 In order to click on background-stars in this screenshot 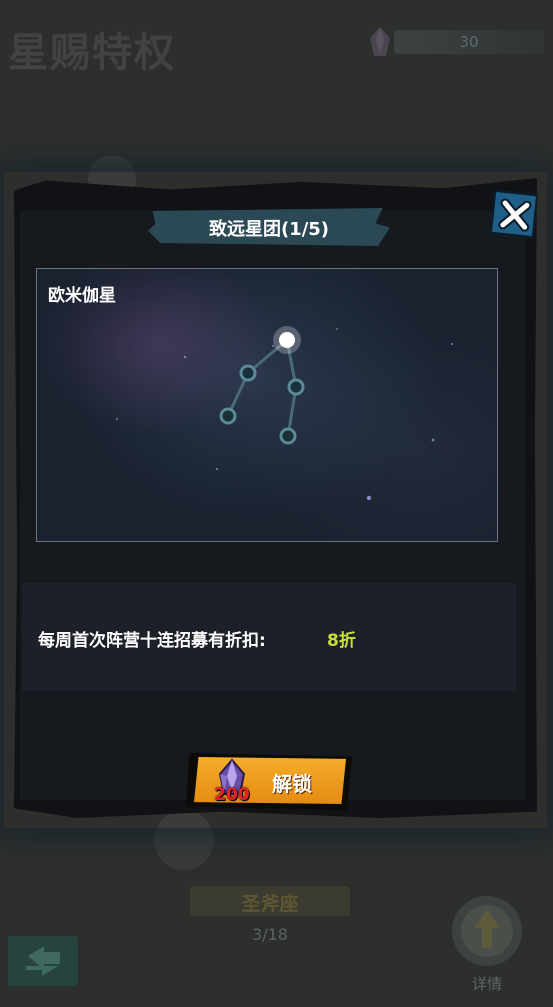, I will do `click(284, 414)`.